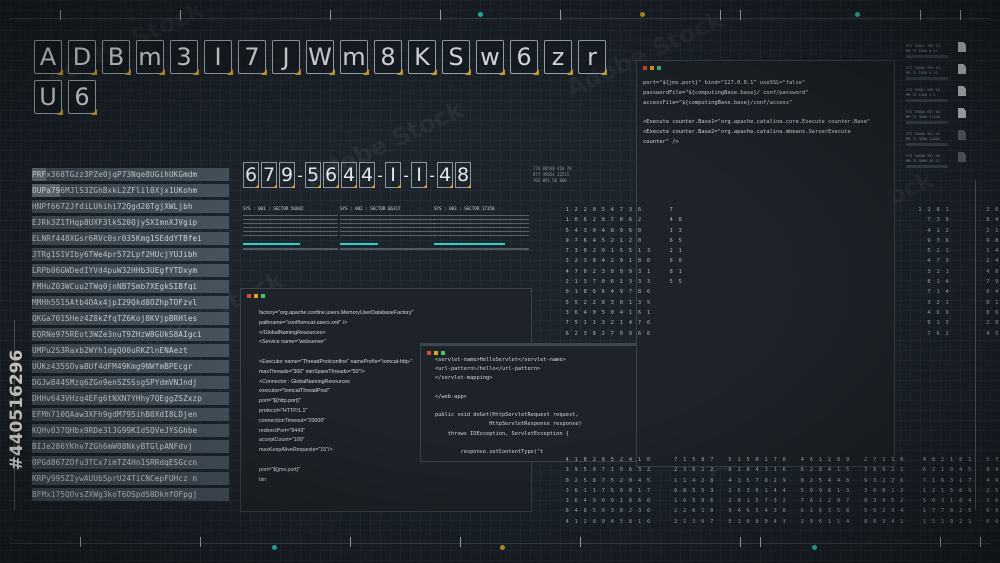 The image size is (1000, 563). Describe the element at coordinates (938, 95) in the screenshot. I see `file-entry: STI 70001 530 58 MM 7S 1000 1.5` at that location.